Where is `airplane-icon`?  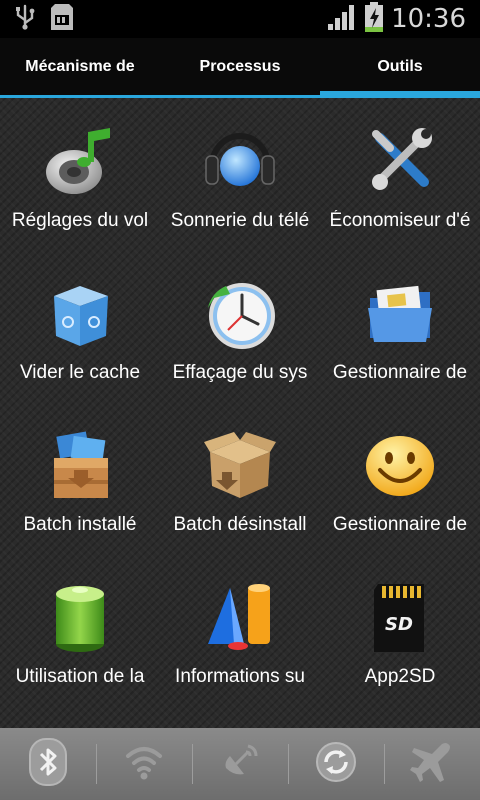 airplane-icon is located at coordinates (432, 764).